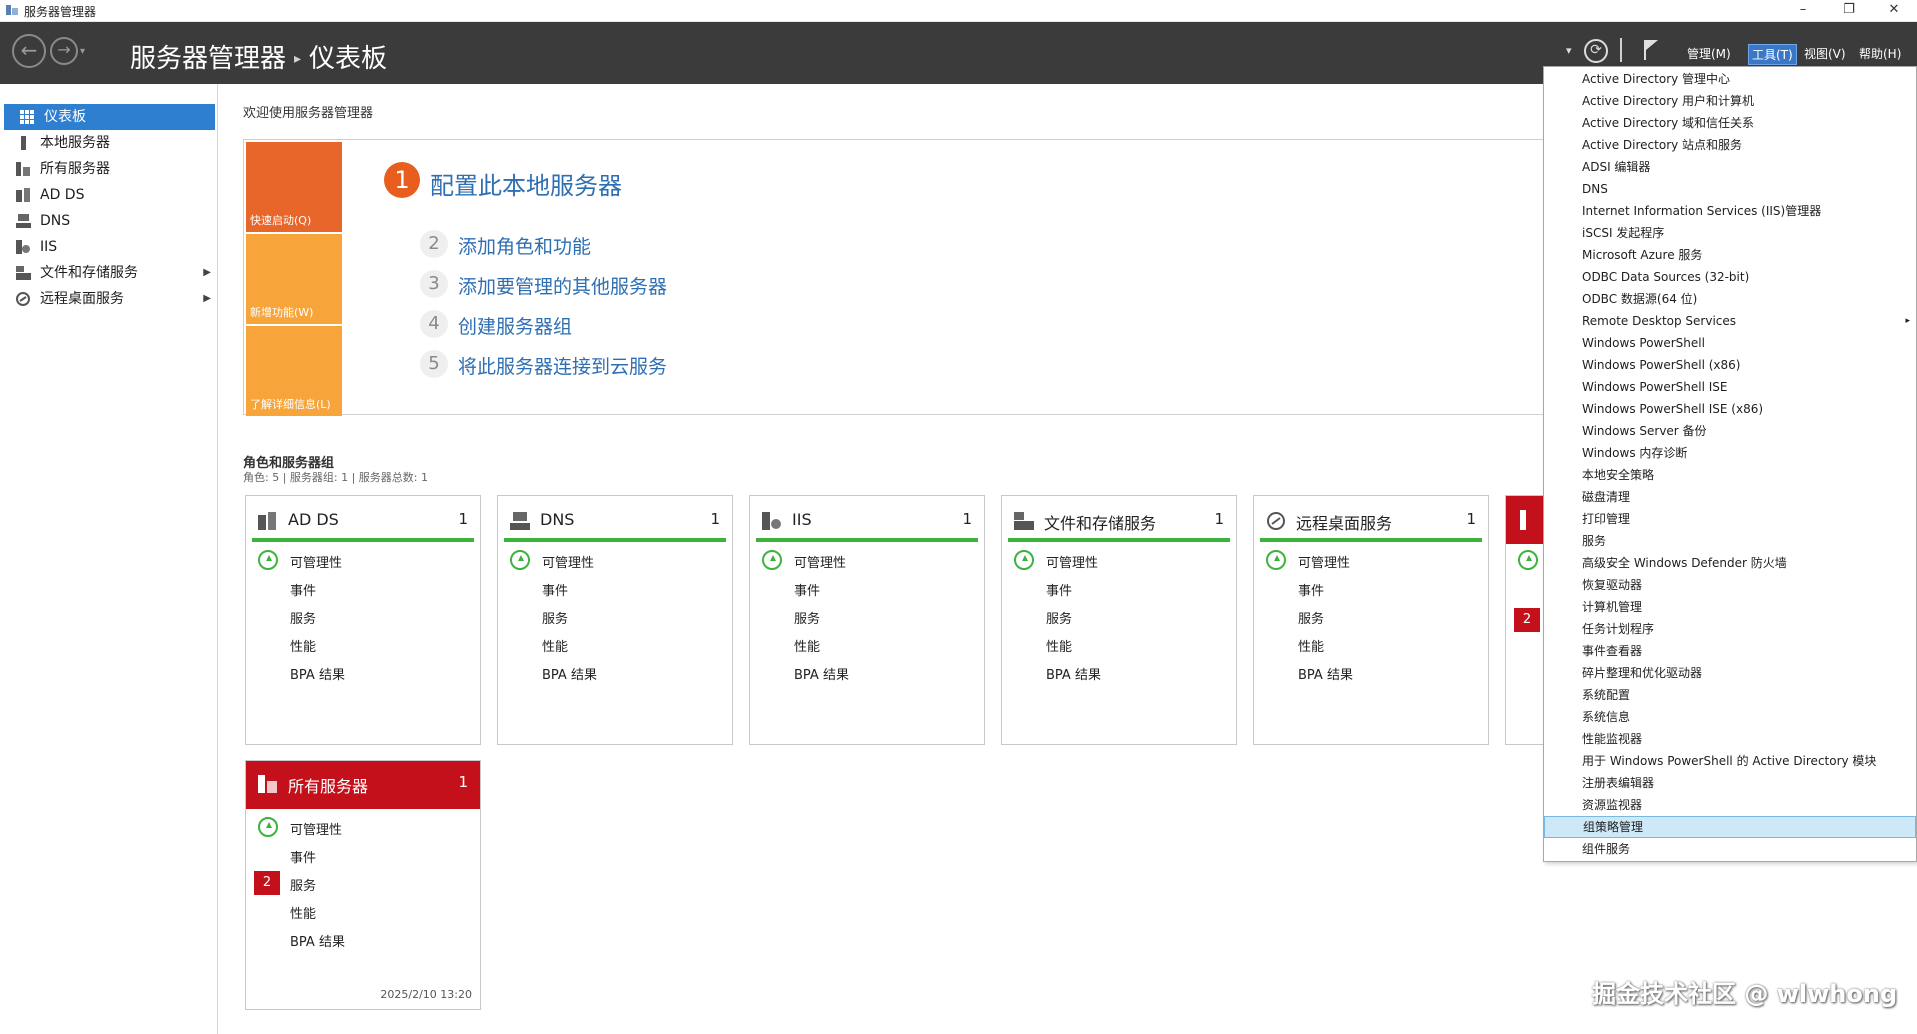 Image resolution: width=1917 pixels, height=1034 pixels. What do you see at coordinates (1730, 387) in the screenshot?
I see `menu-item-powershell-ise: Windows PowerShell ISE` at bounding box center [1730, 387].